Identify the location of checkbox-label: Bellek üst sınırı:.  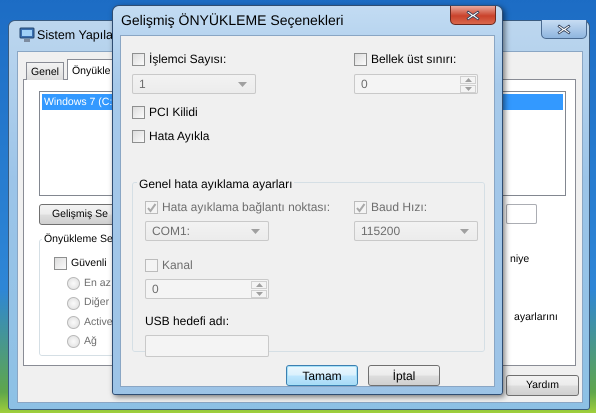
(413, 59).